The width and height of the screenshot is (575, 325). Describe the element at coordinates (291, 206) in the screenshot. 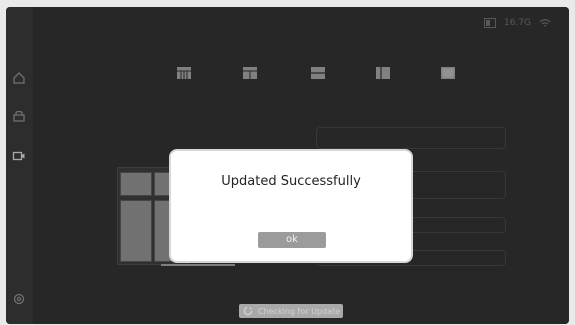

I see `update-dialog: Updated Successfully ok` at that location.